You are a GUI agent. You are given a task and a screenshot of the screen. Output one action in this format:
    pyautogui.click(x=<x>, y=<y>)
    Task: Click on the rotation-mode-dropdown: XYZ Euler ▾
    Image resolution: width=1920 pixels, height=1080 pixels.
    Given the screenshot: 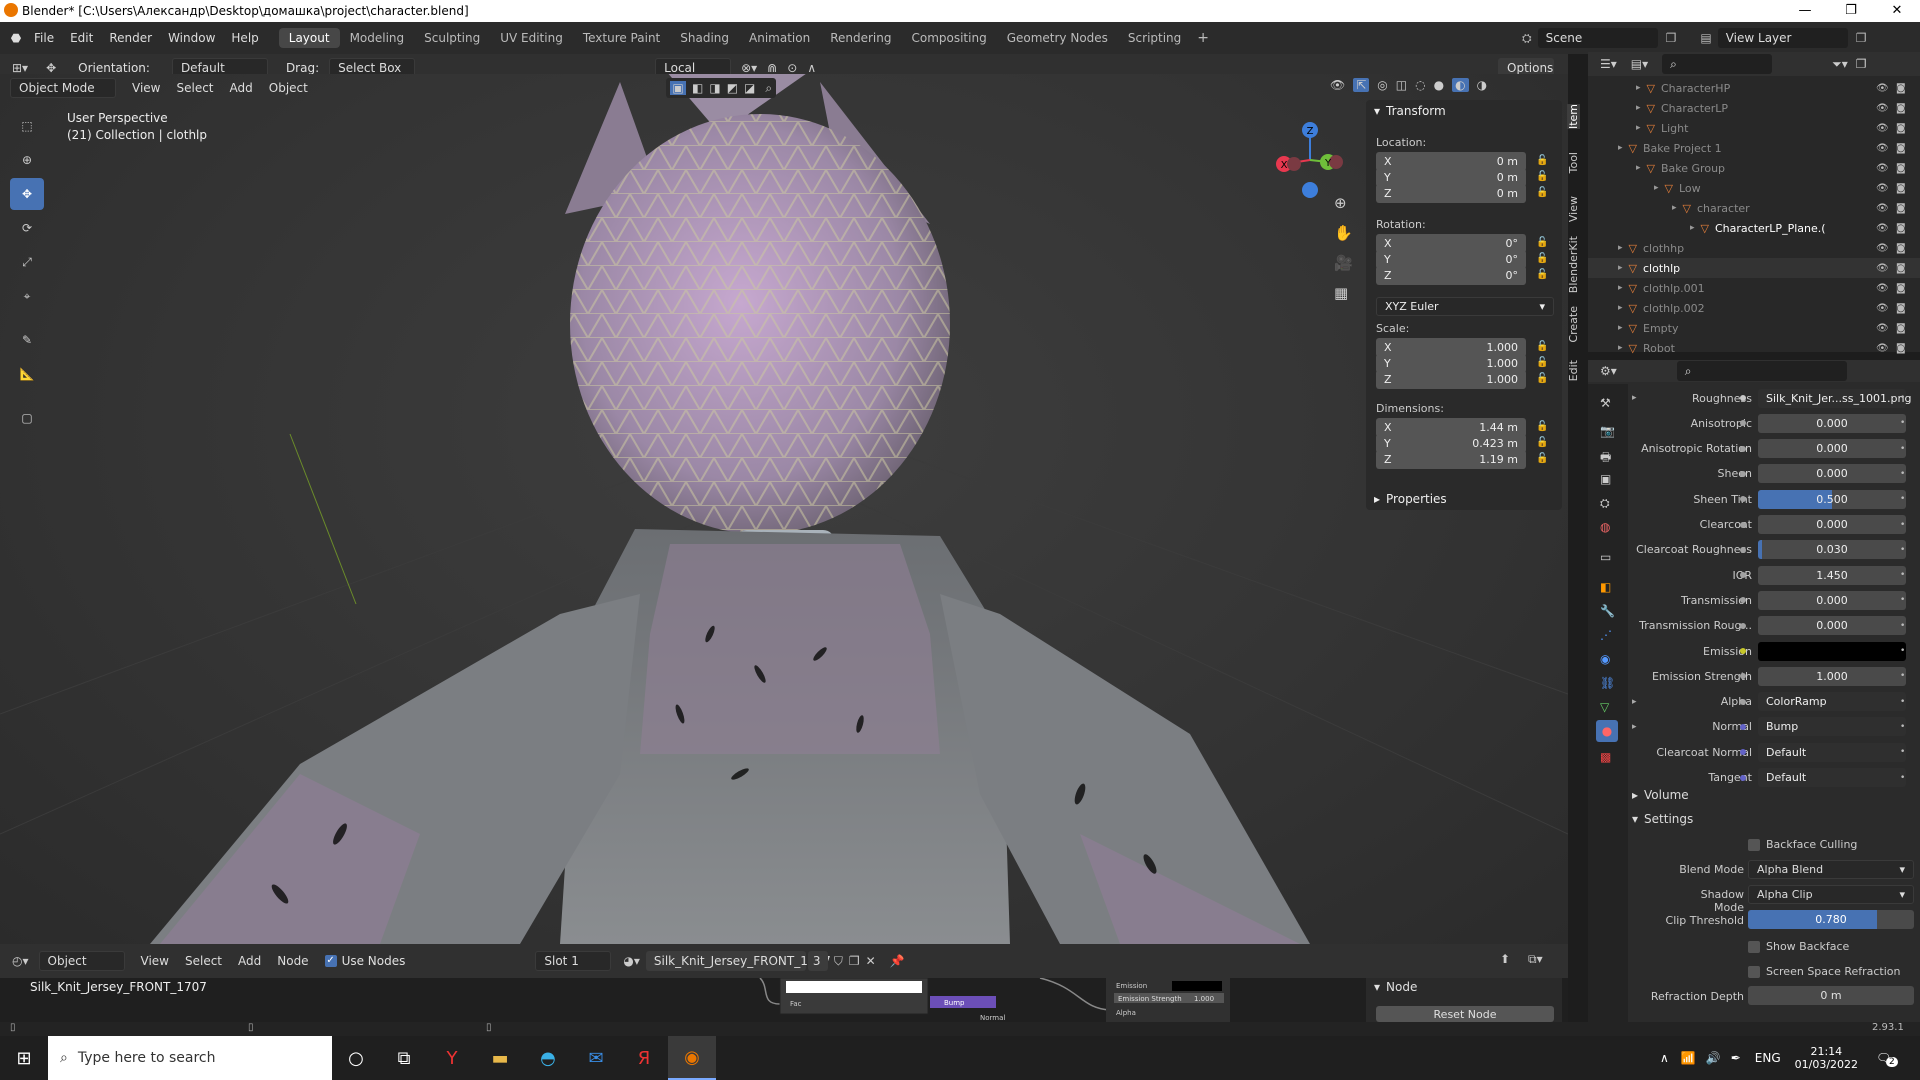 What is the action you would take?
    pyautogui.click(x=1465, y=306)
    